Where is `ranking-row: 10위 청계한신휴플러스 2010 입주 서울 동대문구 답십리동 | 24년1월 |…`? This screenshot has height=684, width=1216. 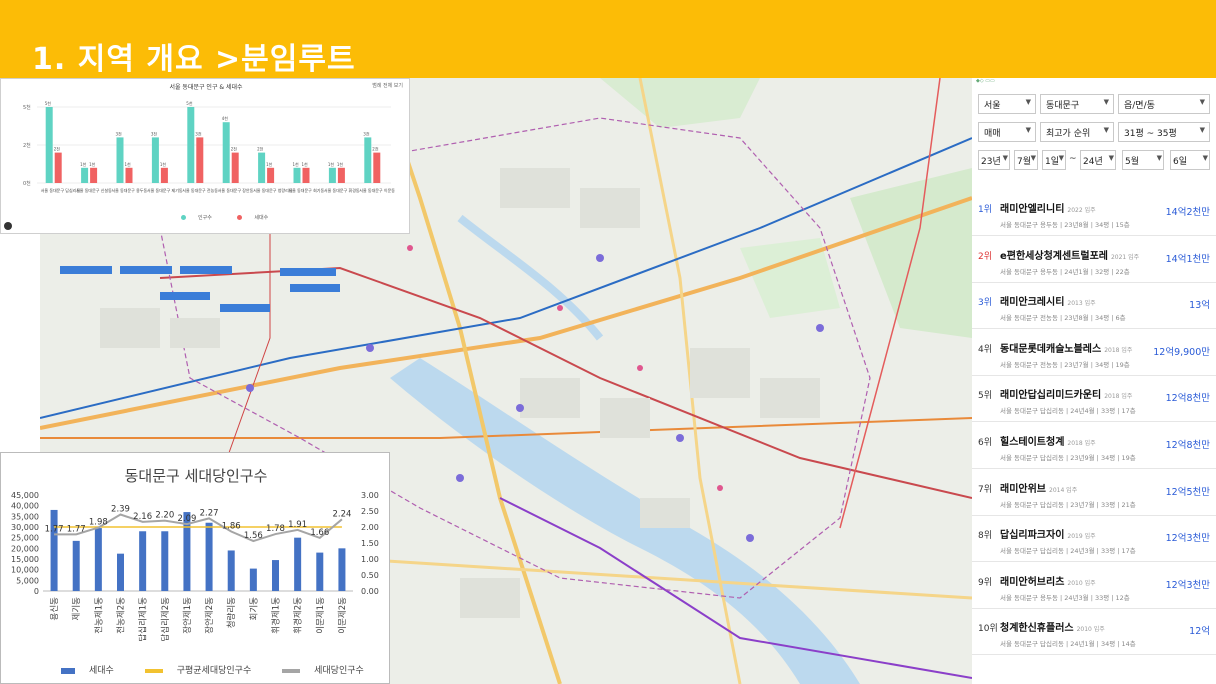
ranking-row: 10위 청계한신휴플러스 2010 입주 서울 동대문구 답십리동 | 24년1월 |… is located at coordinates (1094, 632).